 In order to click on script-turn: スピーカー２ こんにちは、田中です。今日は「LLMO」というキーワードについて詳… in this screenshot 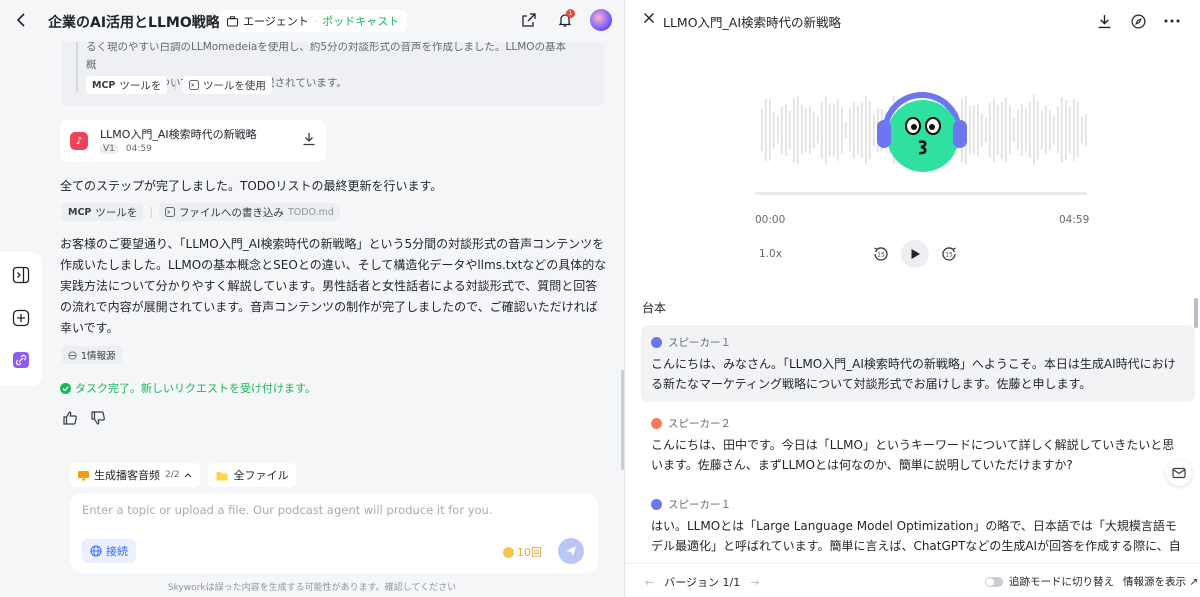, I will do `click(918, 444)`.